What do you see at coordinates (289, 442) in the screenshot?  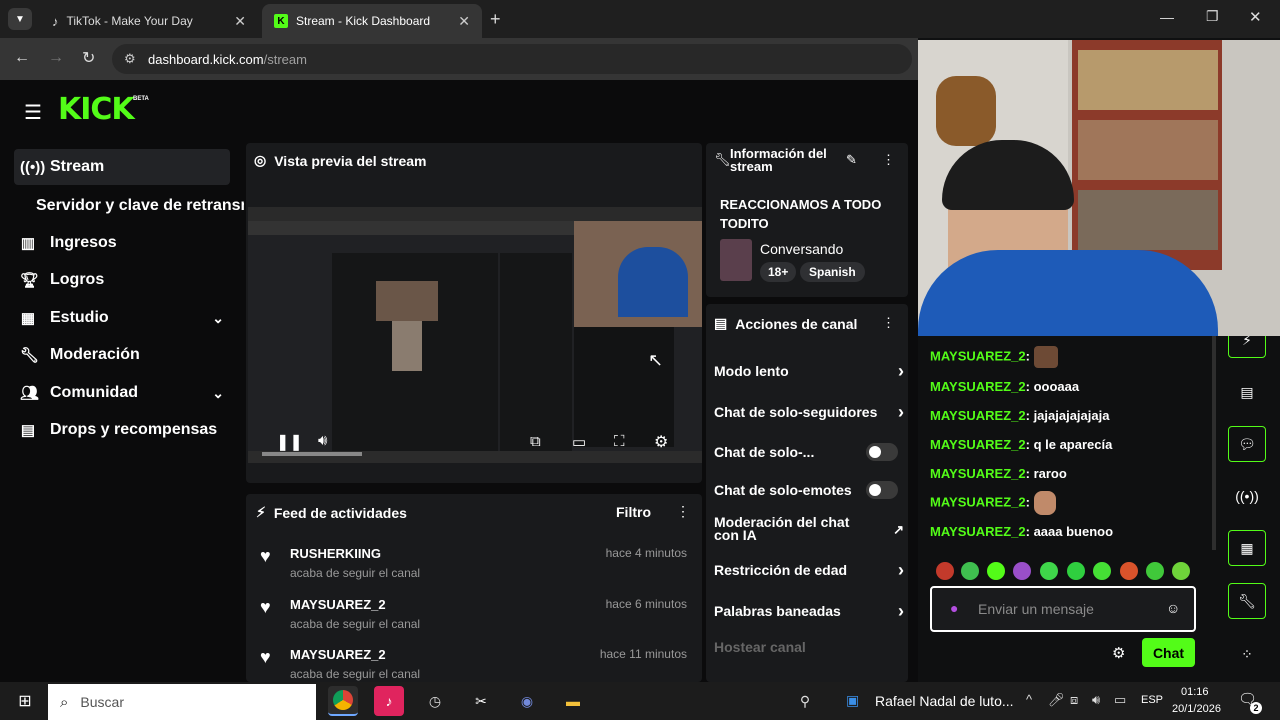 I see `pause-icon: ❚❚` at bounding box center [289, 442].